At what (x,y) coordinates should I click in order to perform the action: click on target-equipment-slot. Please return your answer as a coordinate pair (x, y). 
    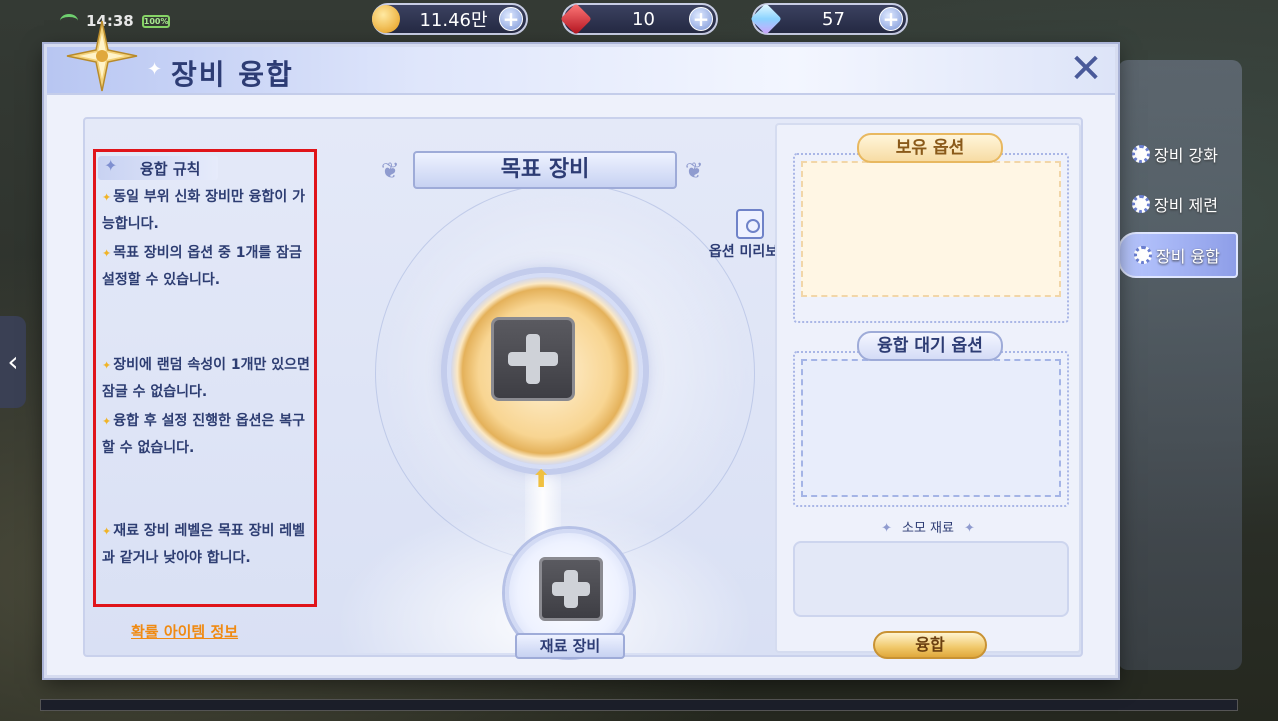
    Looking at the image, I should click on (533, 359).